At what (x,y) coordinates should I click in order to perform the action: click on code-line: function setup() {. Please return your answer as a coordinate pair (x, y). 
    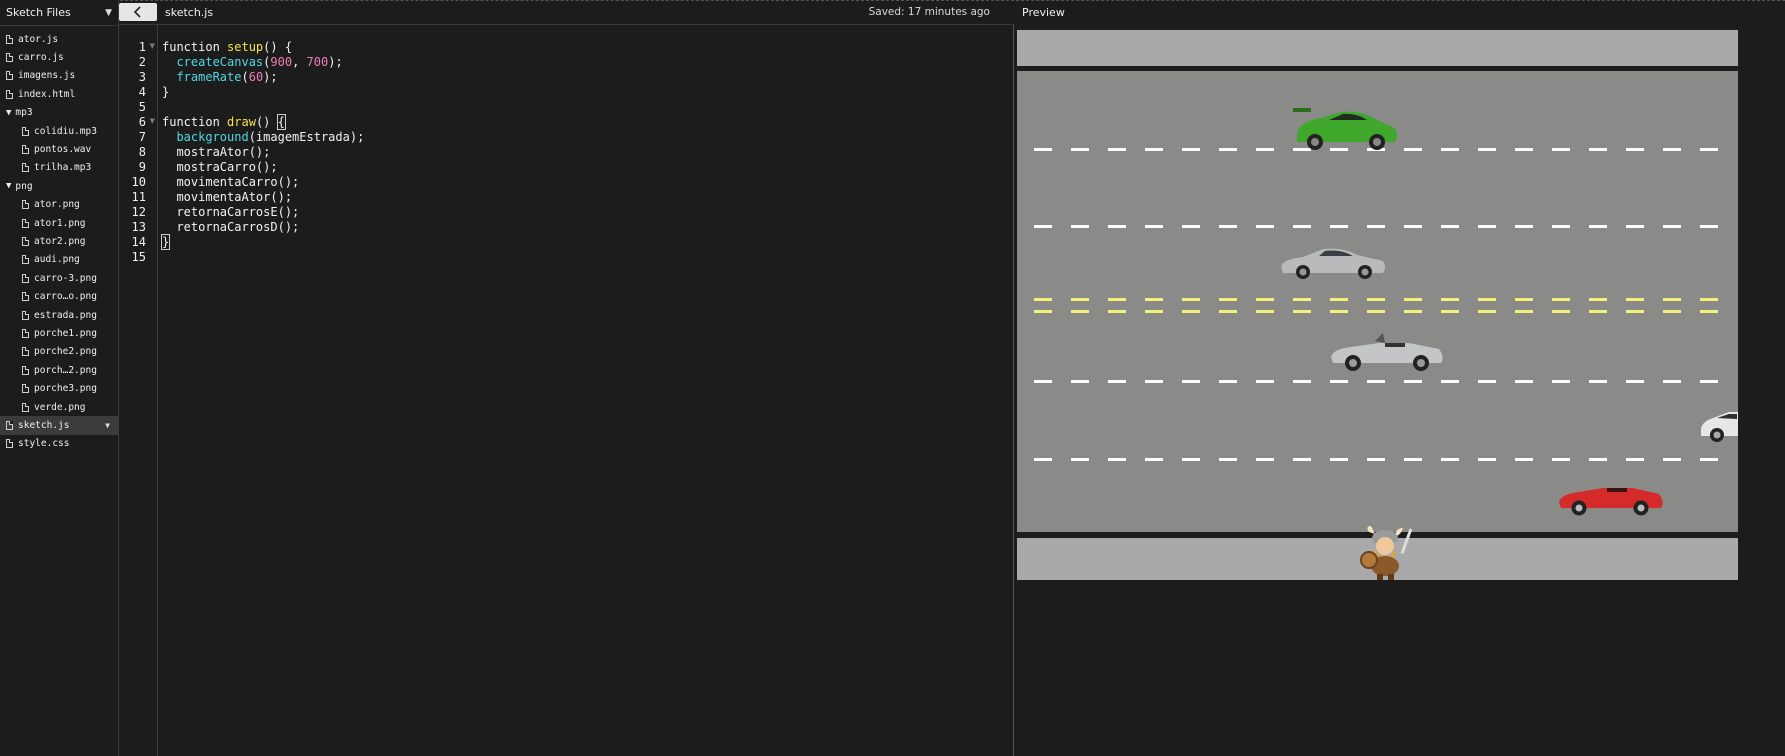
    Looking at the image, I should click on (227, 47).